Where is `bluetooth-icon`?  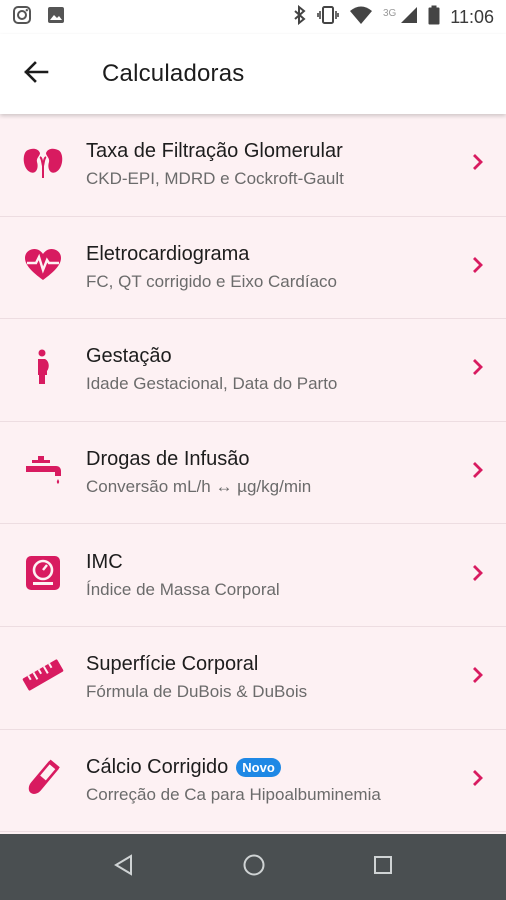 bluetooth-icon is located at coordinates (300, 17).